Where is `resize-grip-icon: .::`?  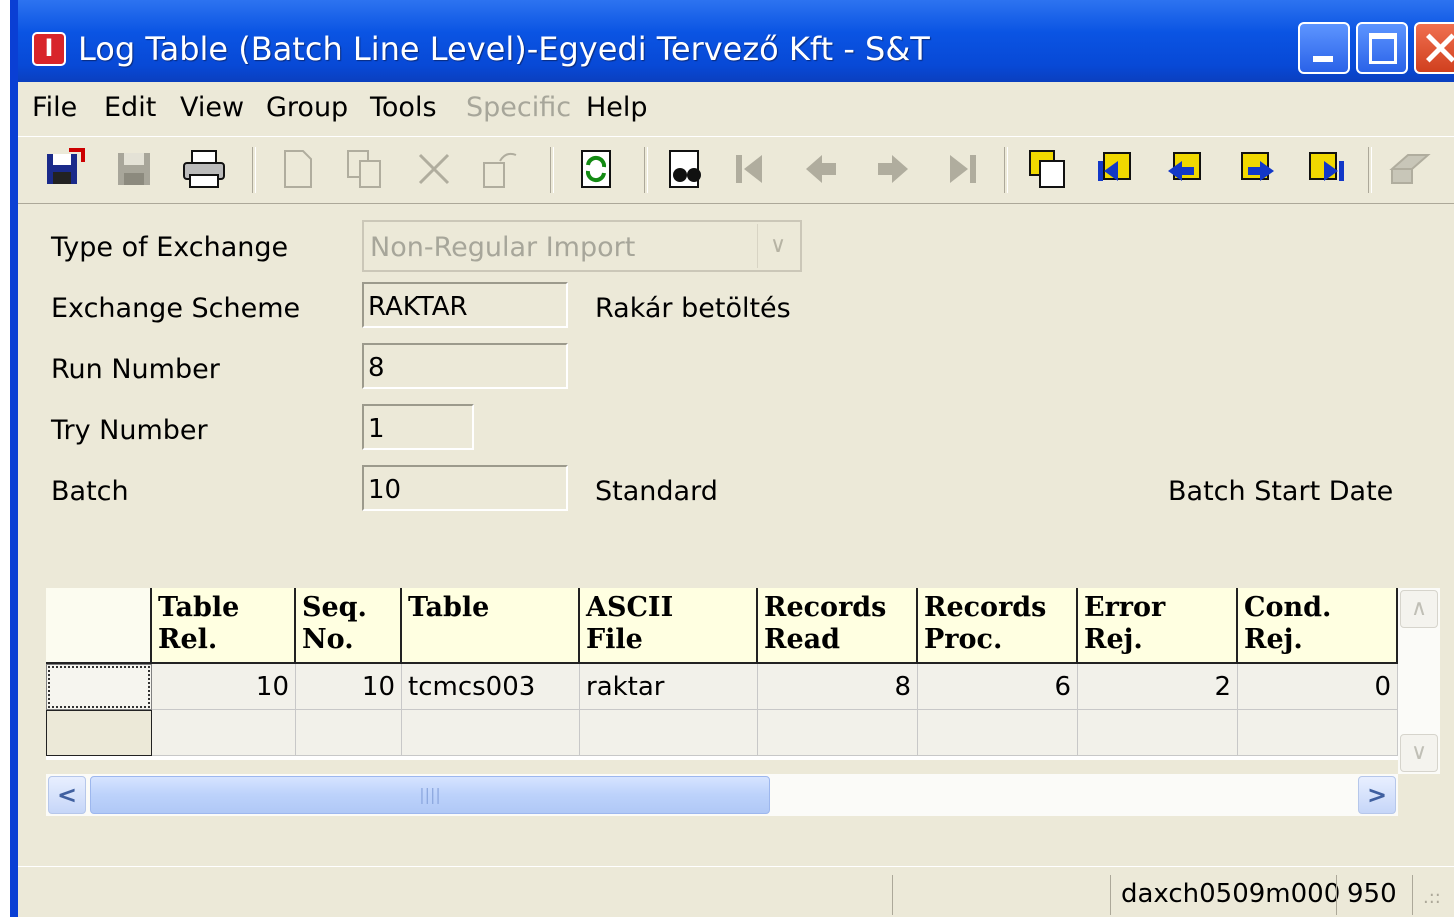 resize-grip-icon: .:: is located at coordinates (1432, 895).